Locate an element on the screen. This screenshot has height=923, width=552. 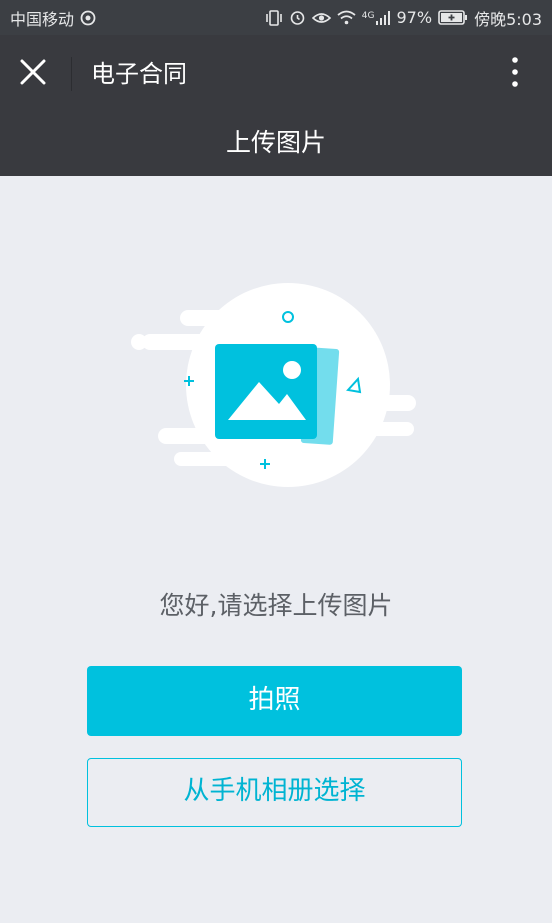
eye-icon is located at coordinates (321, 18).